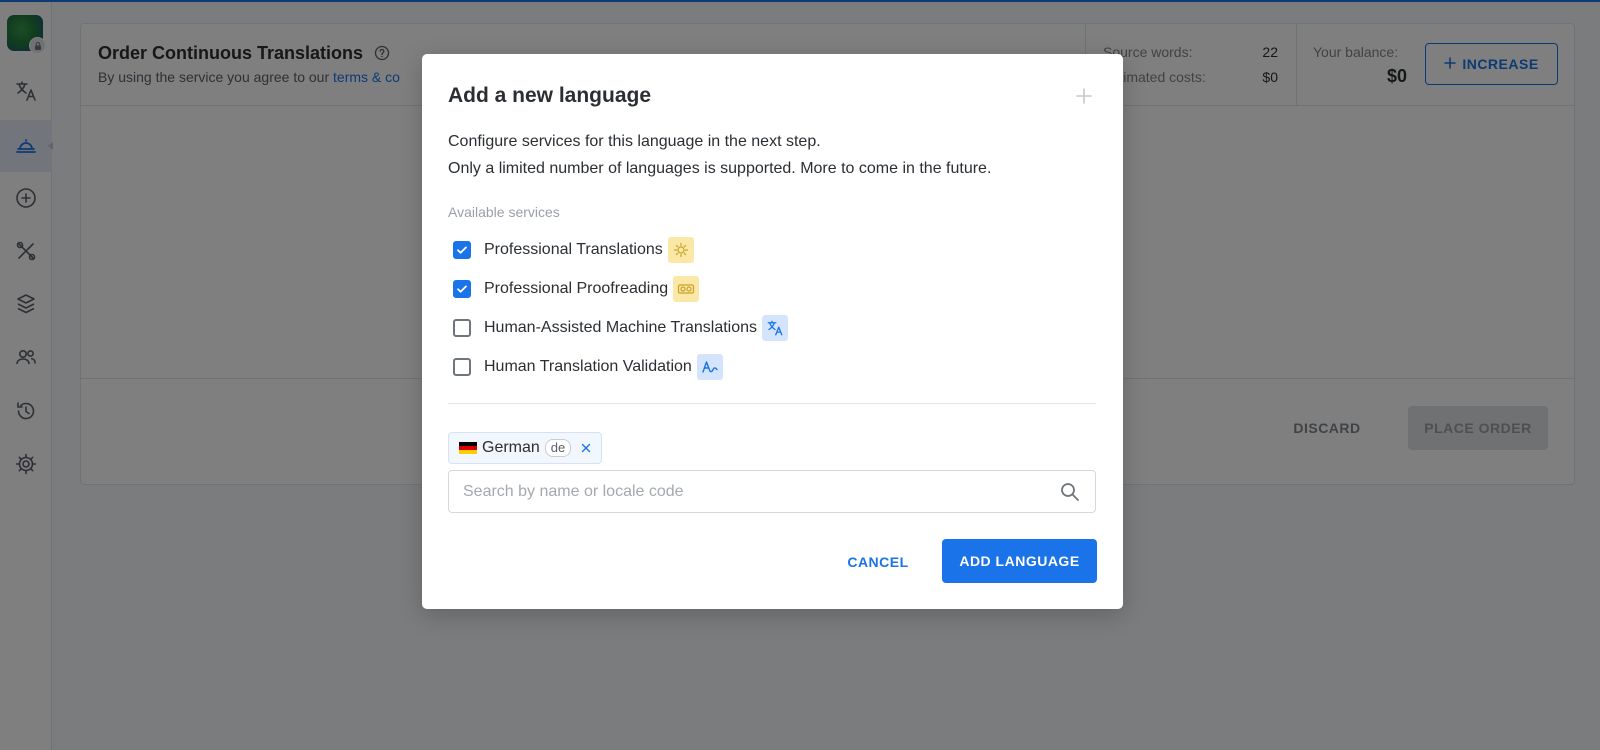 This screenshot has height=750, width=1600. I want to click on service-human-translation-validation: Human Translation Validation, so click(588, 367).